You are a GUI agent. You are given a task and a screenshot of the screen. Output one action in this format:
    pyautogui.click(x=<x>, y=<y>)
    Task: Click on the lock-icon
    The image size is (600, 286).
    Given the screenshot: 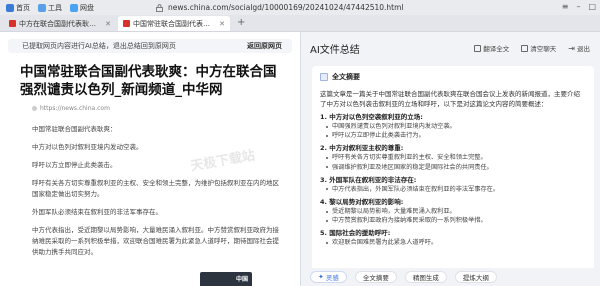 What is the action you would take?
    pyautogui.click(x=159, y=7)
    